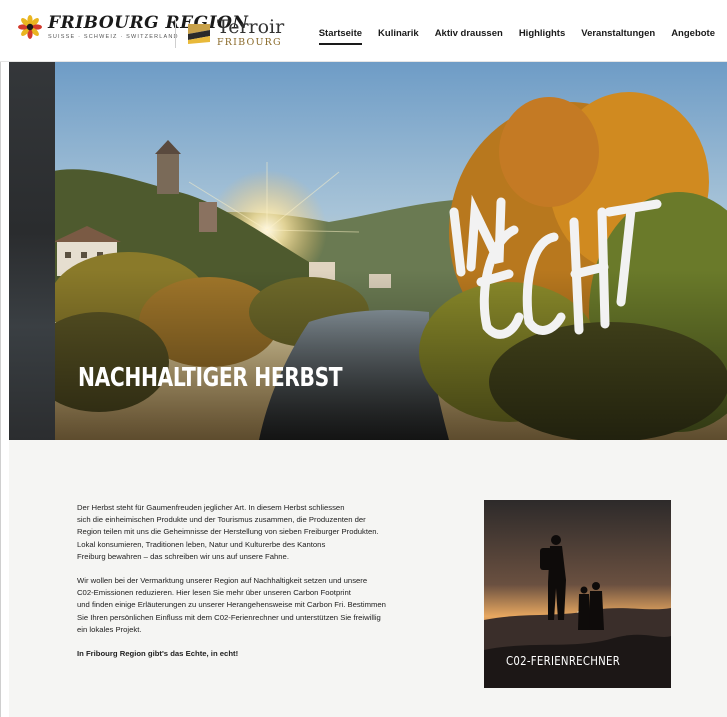 The width and height of the screenshot is (727, 717). I want to click on nav-aktiv-draussen: Aktiv draussen, so click(469, 35).